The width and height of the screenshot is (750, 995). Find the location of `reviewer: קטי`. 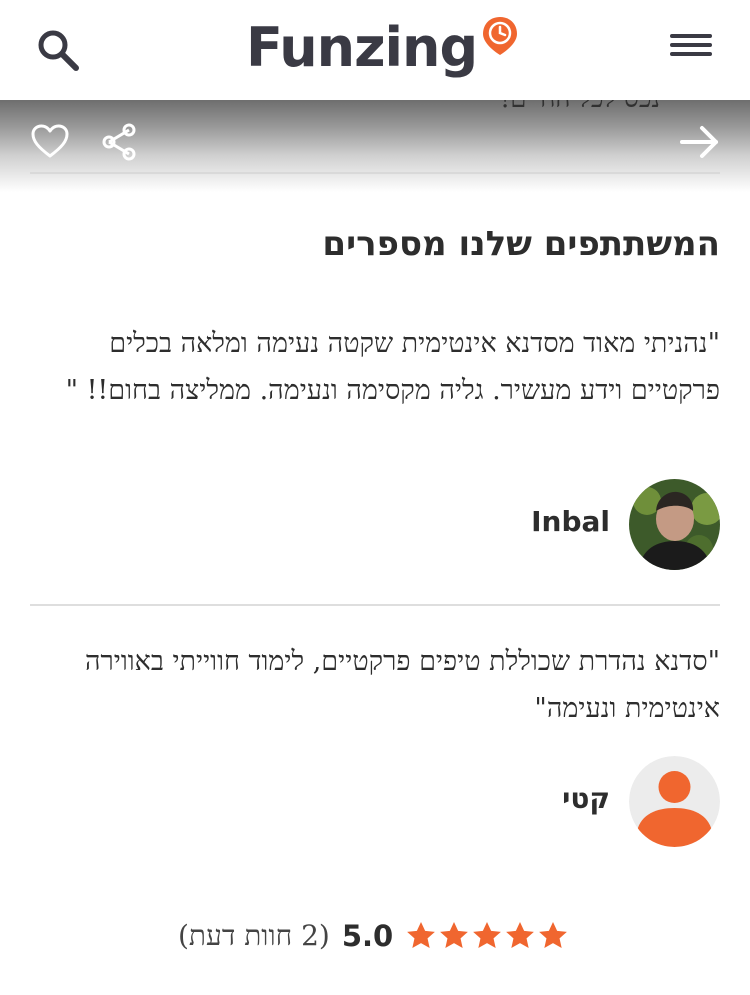

reviewer: קטי is located at coordinates (375, 802).